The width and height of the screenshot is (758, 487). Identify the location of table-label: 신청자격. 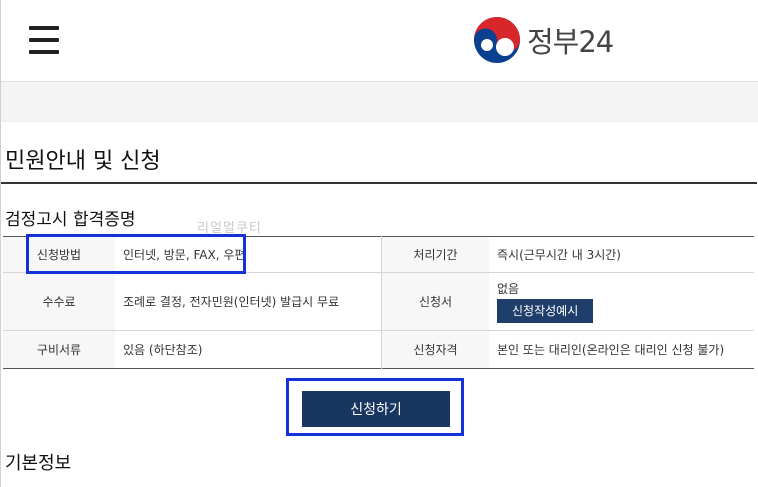
(435, 349).